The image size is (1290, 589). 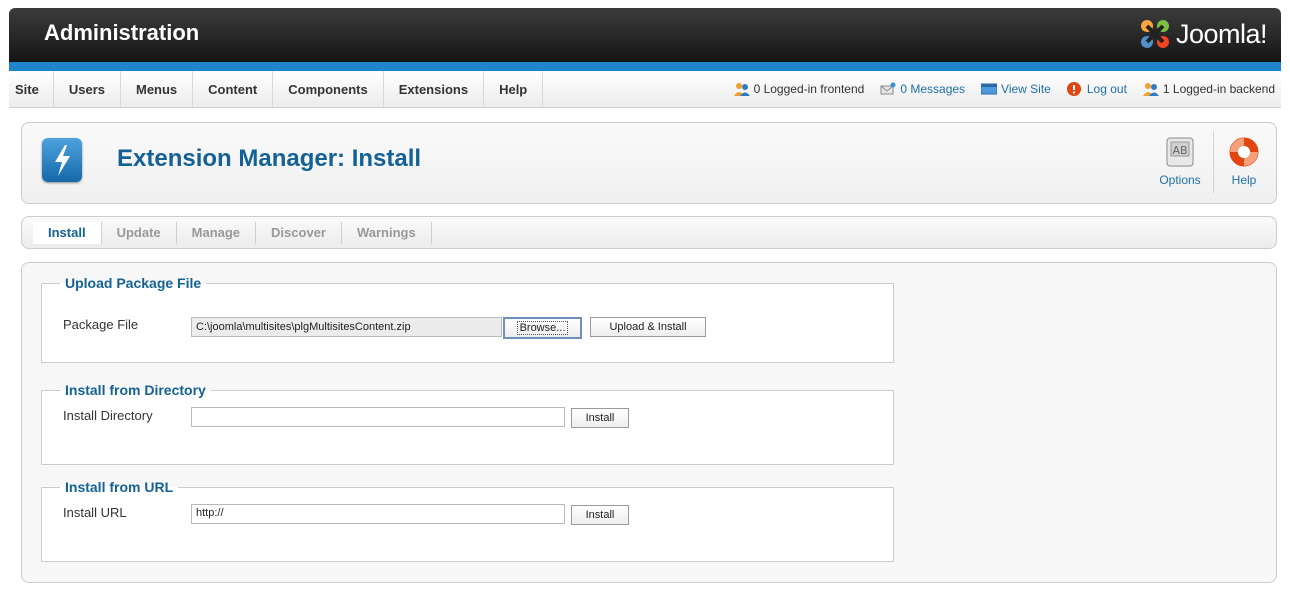 What do you see at coordinates (933, 89) in the screenshot?
I see `status-messages-label: 0 Messages` at bounding box center [933, 89].